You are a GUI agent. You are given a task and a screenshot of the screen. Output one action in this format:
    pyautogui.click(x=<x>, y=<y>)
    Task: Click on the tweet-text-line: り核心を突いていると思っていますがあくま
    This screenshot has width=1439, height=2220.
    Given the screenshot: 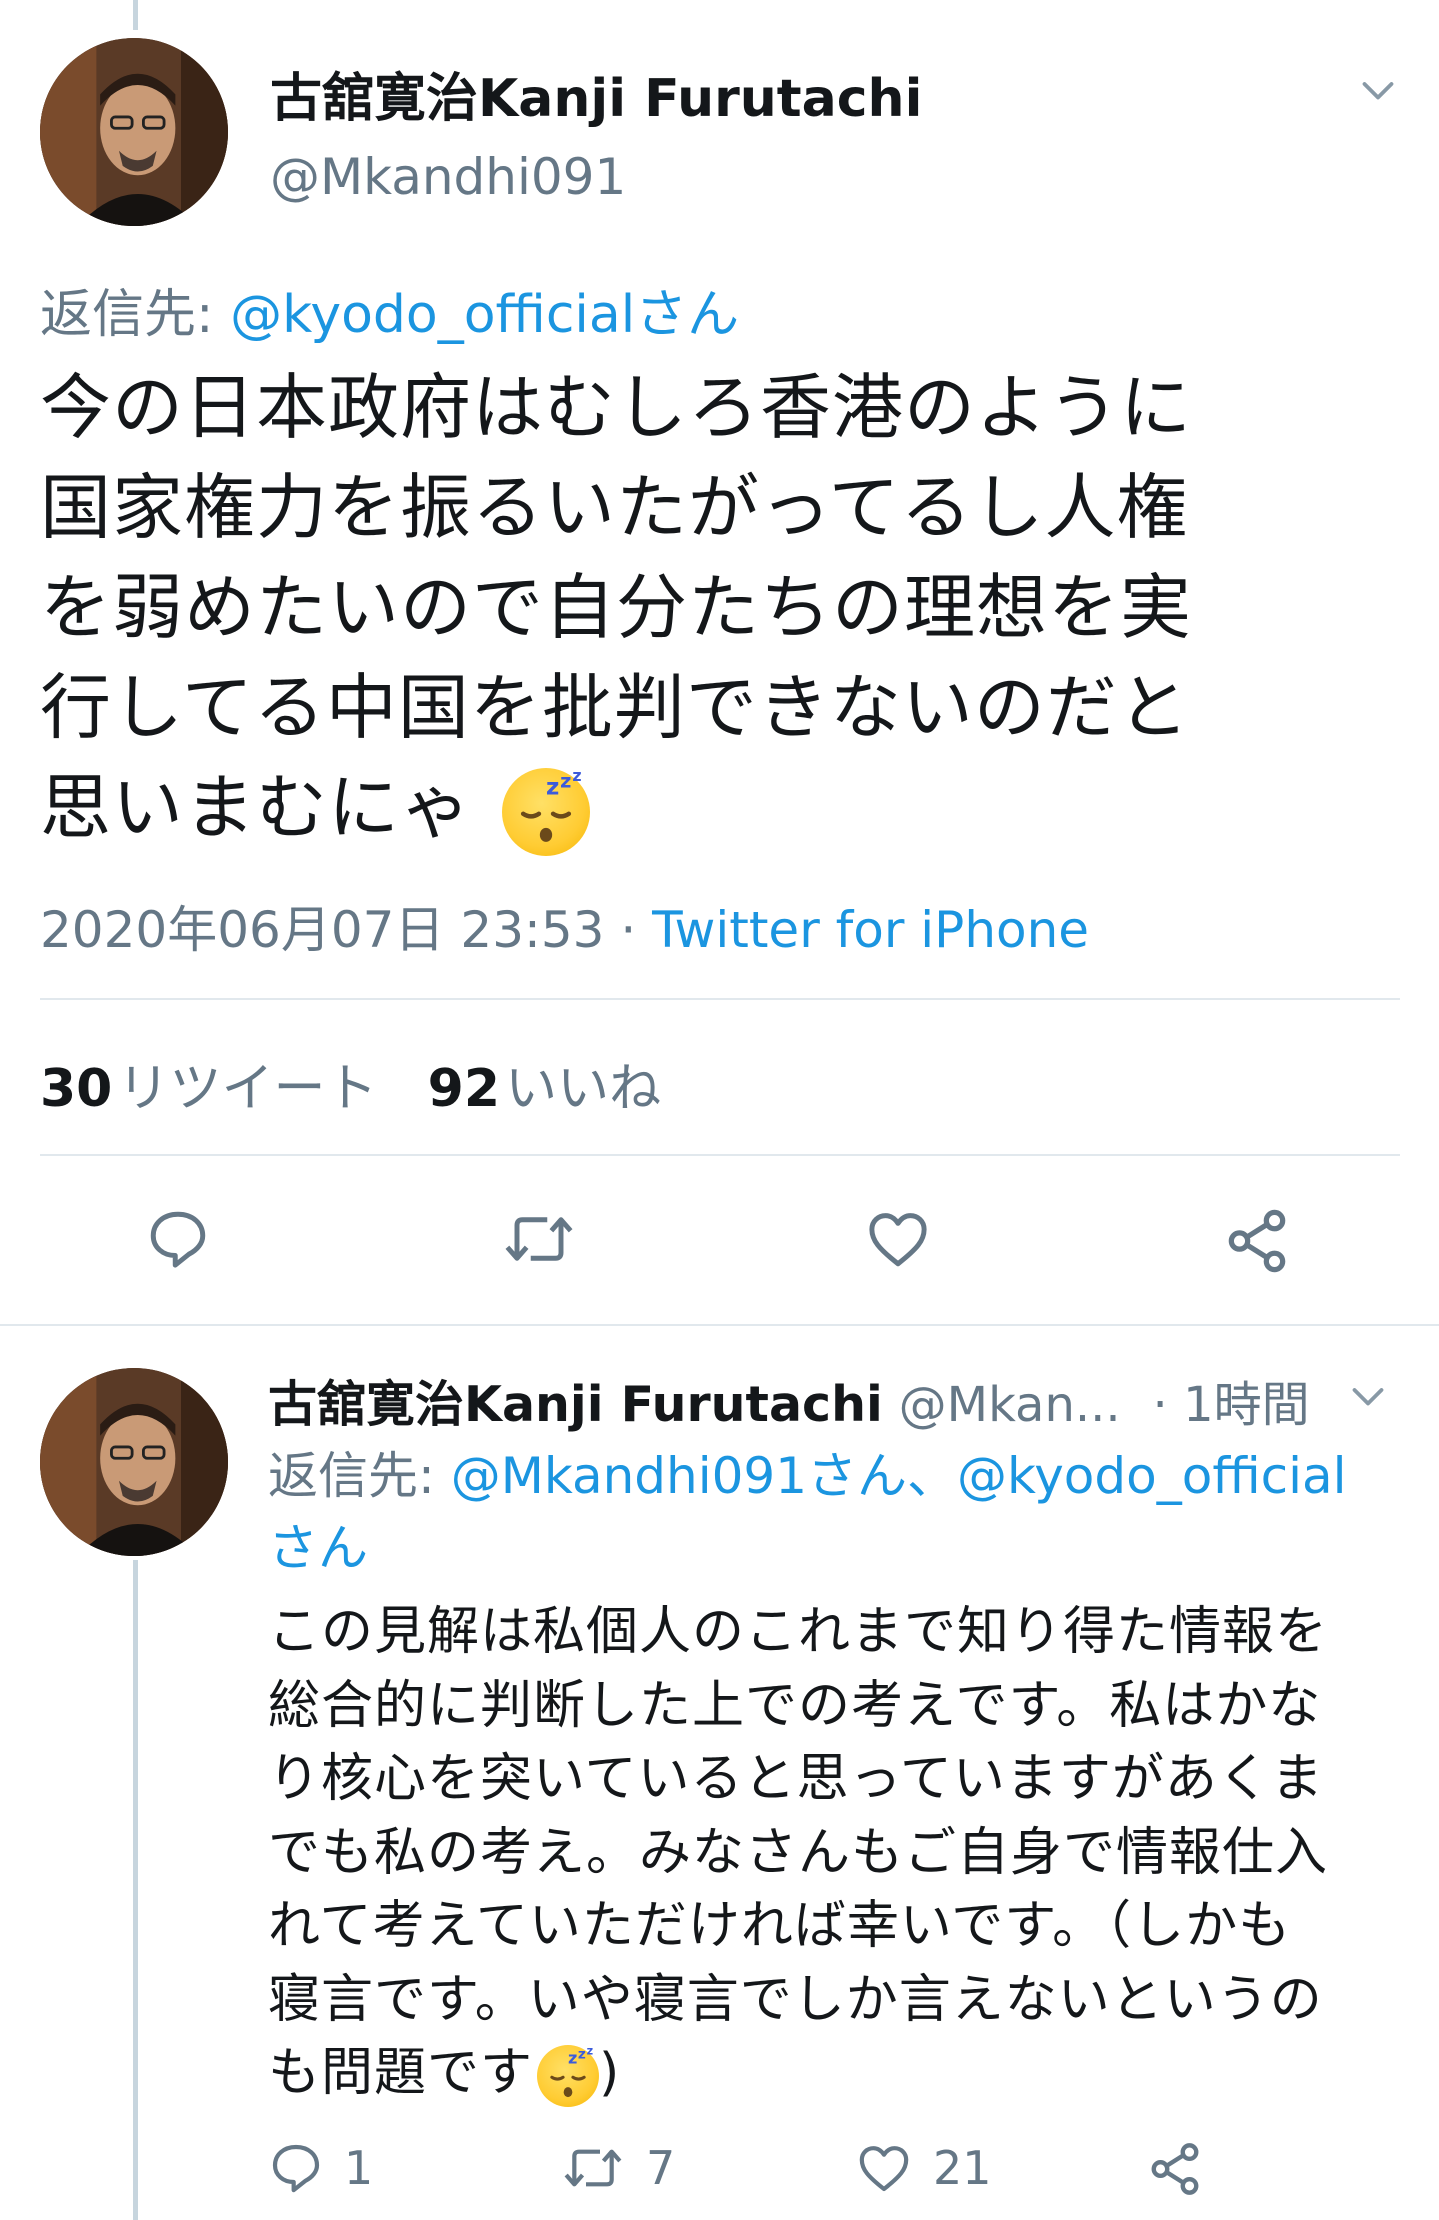 What is the action you would take?
    pyautogui.click(x=796, y=1779)
    